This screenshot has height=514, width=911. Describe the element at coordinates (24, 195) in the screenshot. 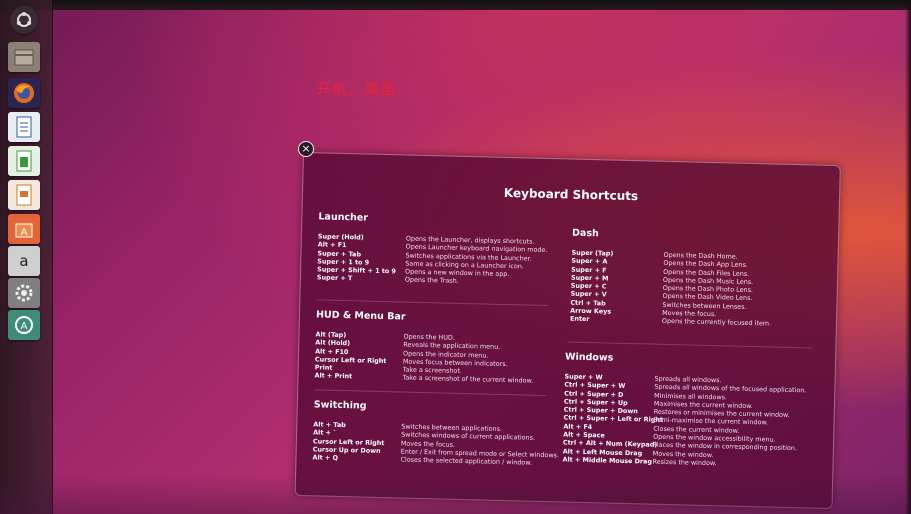

I see `impress-icon` at that location.